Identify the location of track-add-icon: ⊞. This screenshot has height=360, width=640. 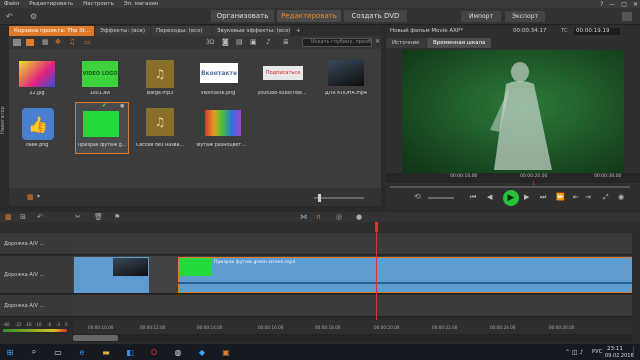
(23, 217).